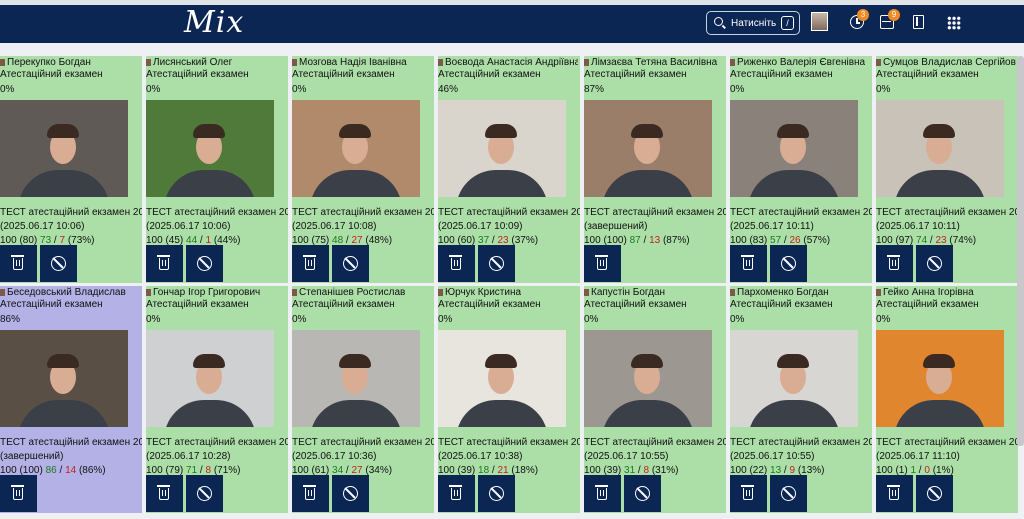  I want to click on wrong-count: 14, so click(71, 470).